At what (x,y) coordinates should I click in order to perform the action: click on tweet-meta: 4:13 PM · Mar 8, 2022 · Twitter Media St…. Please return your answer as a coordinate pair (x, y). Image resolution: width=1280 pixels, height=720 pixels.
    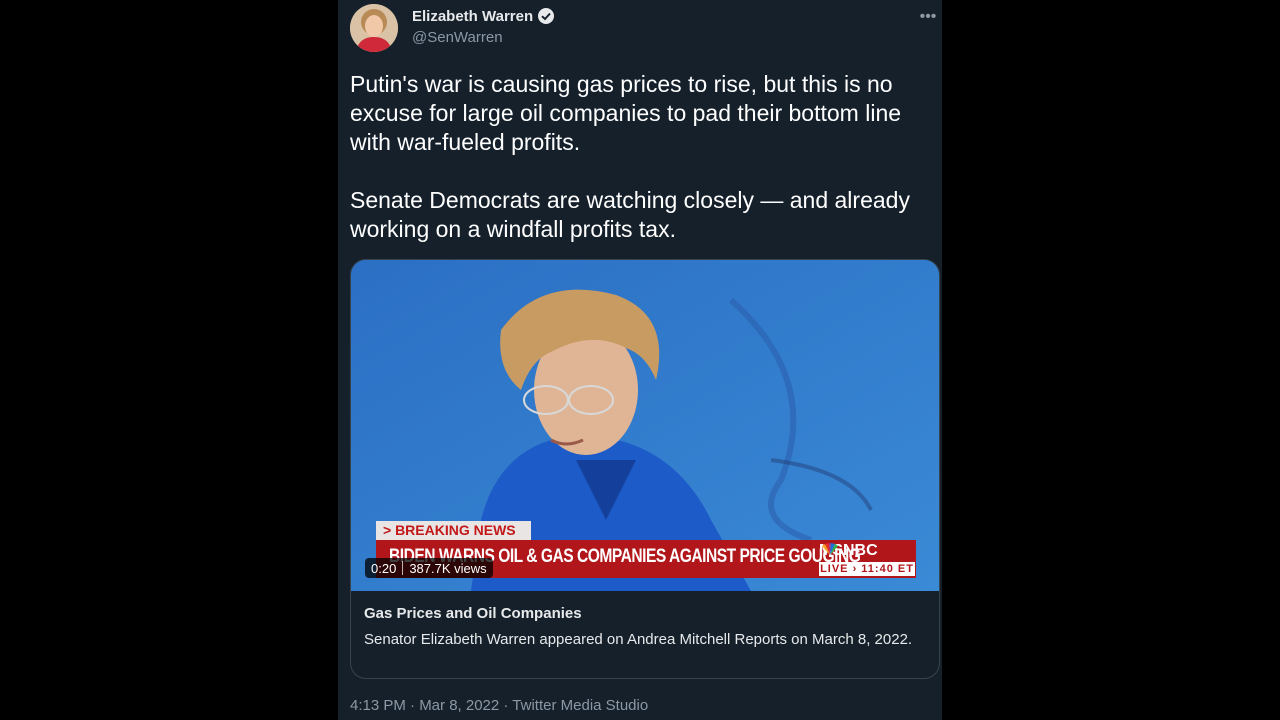
    Looking at the image, I should click on (499, 705).